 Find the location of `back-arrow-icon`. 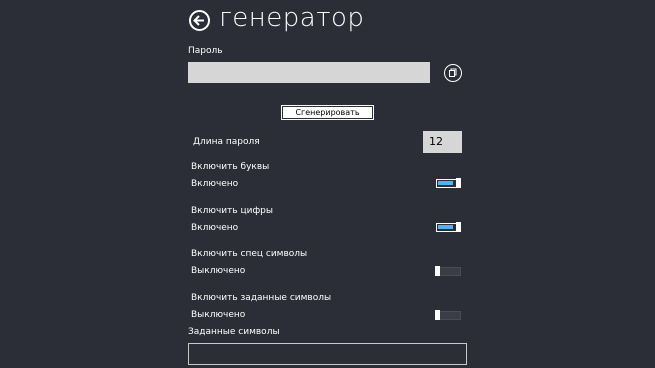

back-arrow-icon is located at coordinates (198, 20).